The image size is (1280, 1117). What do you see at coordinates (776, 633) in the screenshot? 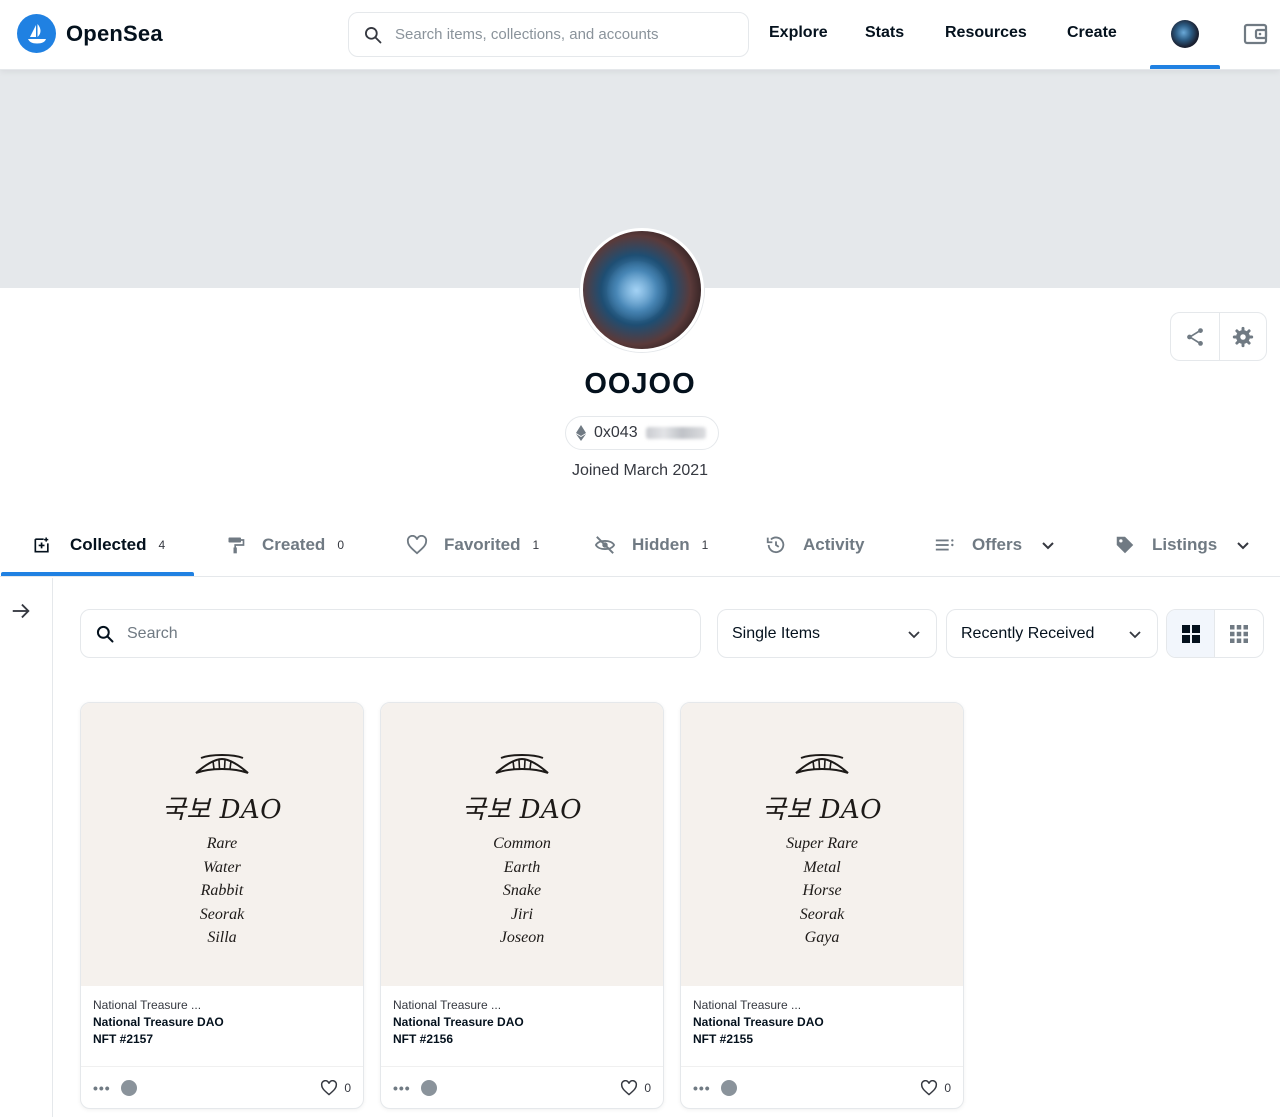
I see `item-type-value: Single Items` at bounding box center [776, 633].